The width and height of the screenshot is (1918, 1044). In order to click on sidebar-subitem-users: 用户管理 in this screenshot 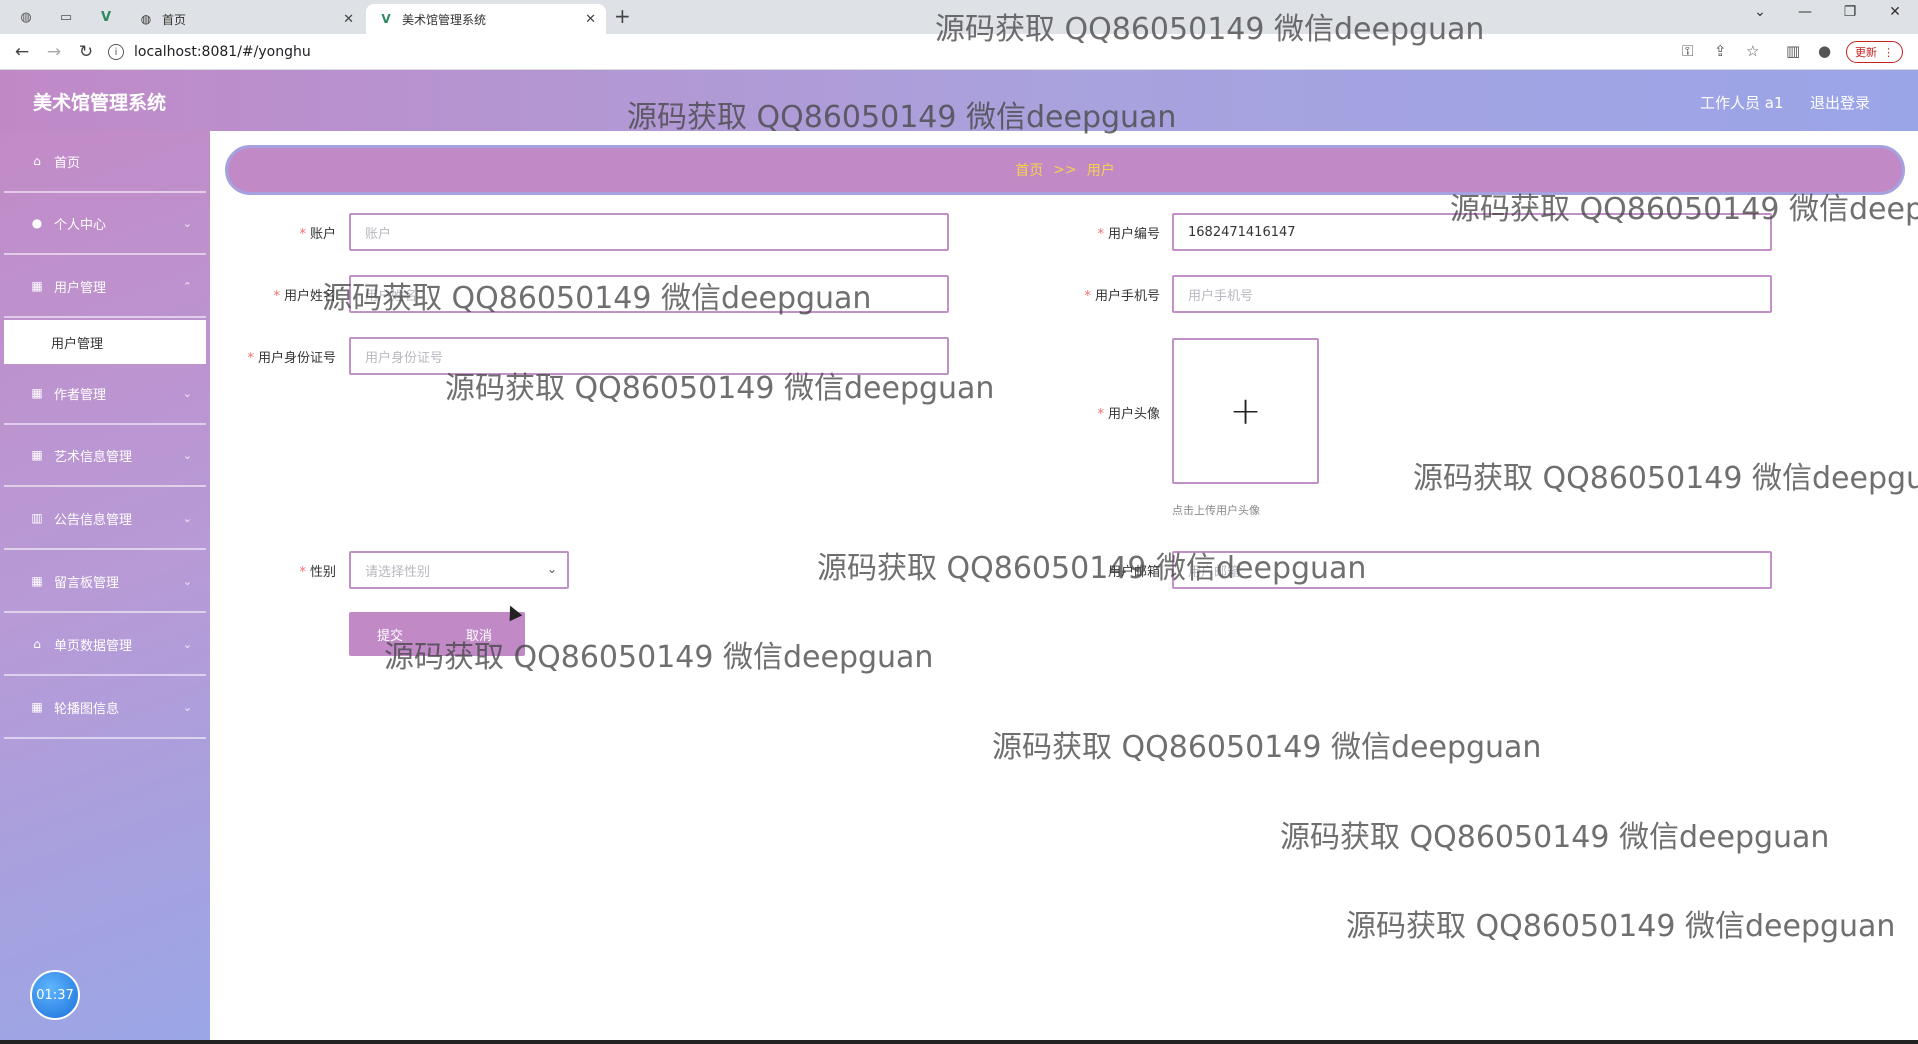, I will do `click(105, 342)`.